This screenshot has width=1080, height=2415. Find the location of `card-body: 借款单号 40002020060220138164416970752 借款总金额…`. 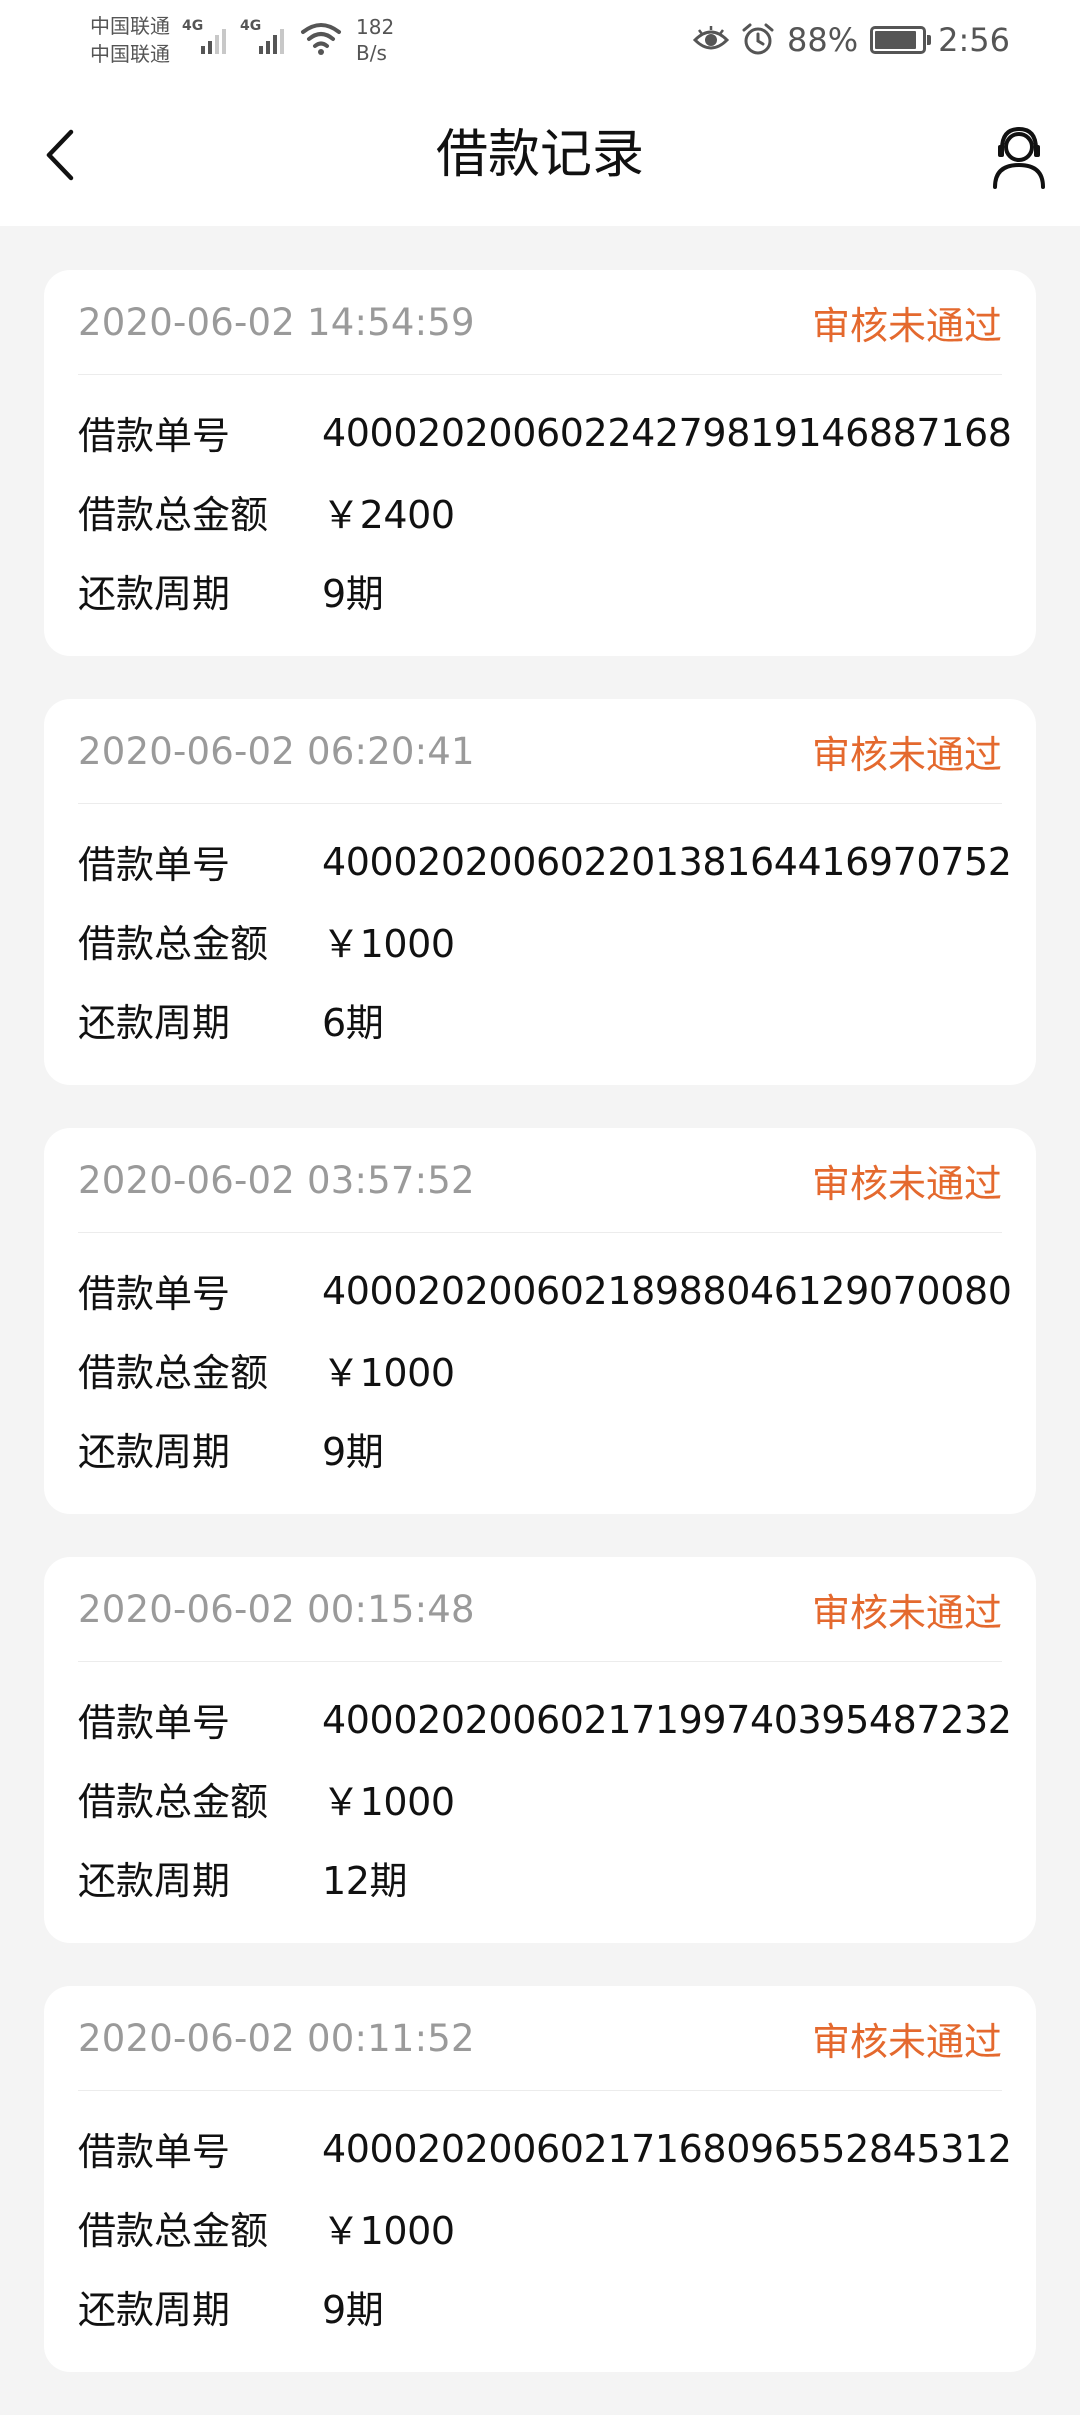

card-body: 借款单号 40002020060220138164416970752 借款总金额… is located at coordinates (545, 931).